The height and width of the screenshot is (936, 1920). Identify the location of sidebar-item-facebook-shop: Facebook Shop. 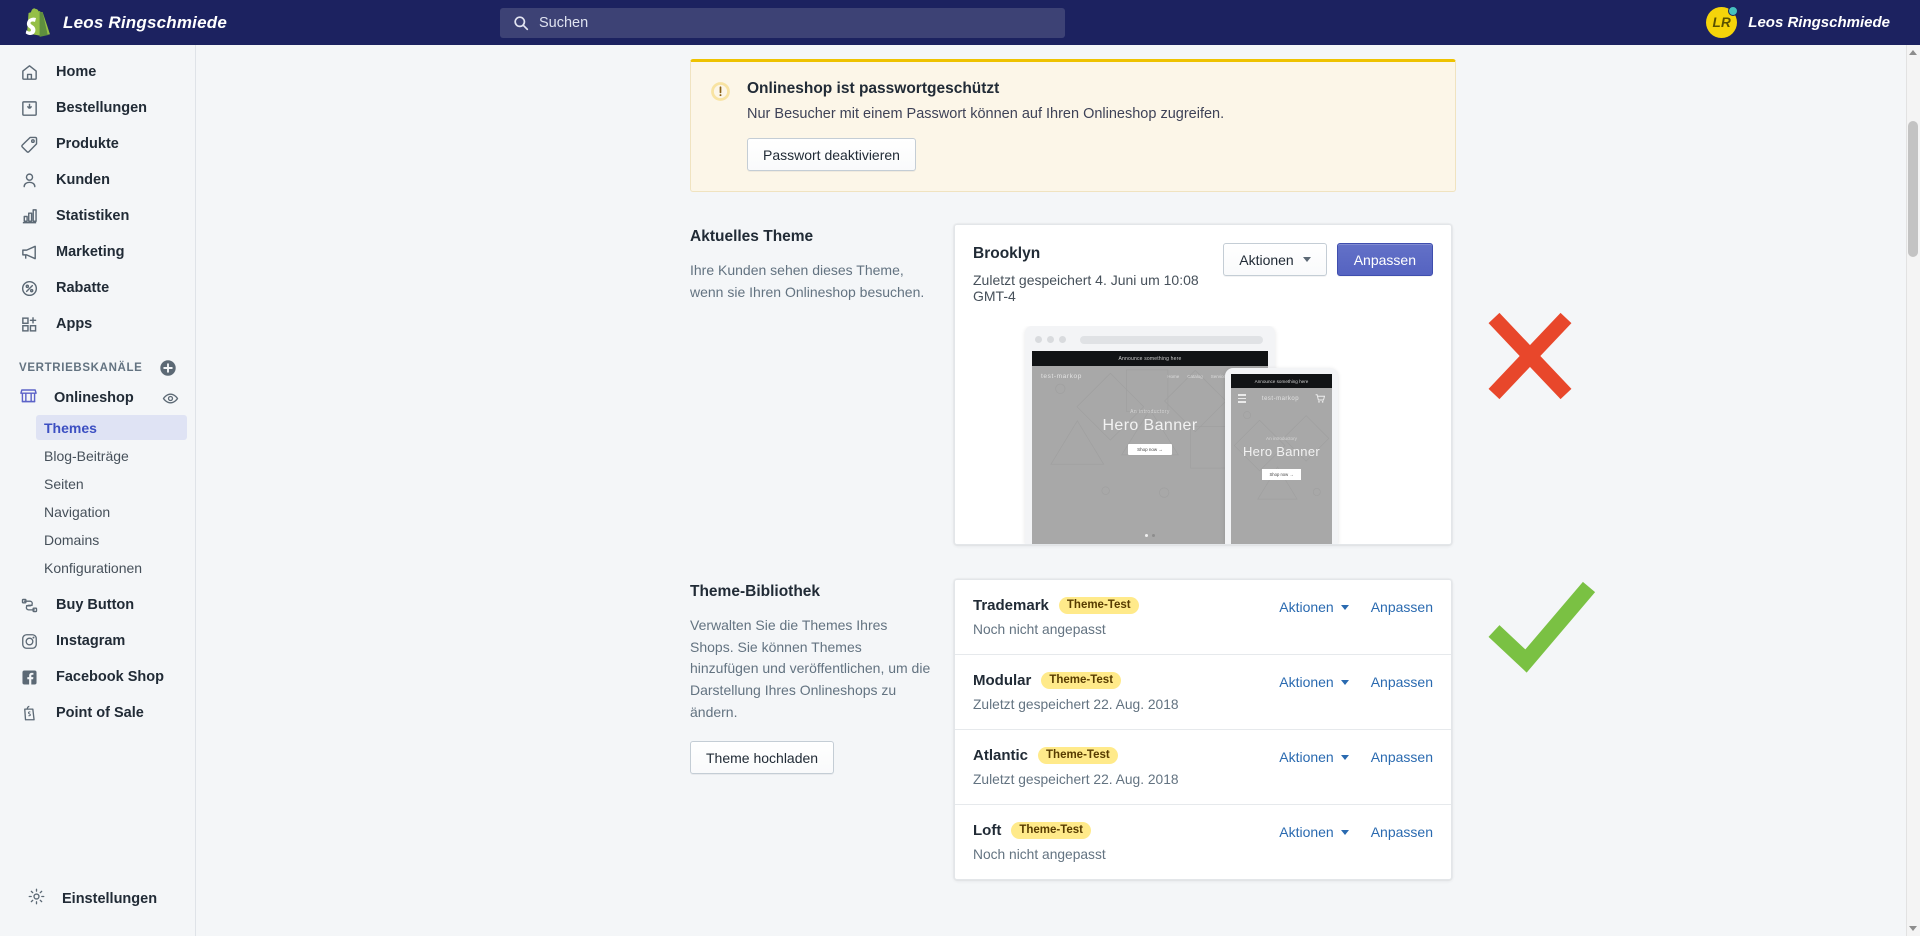
(97, 677).